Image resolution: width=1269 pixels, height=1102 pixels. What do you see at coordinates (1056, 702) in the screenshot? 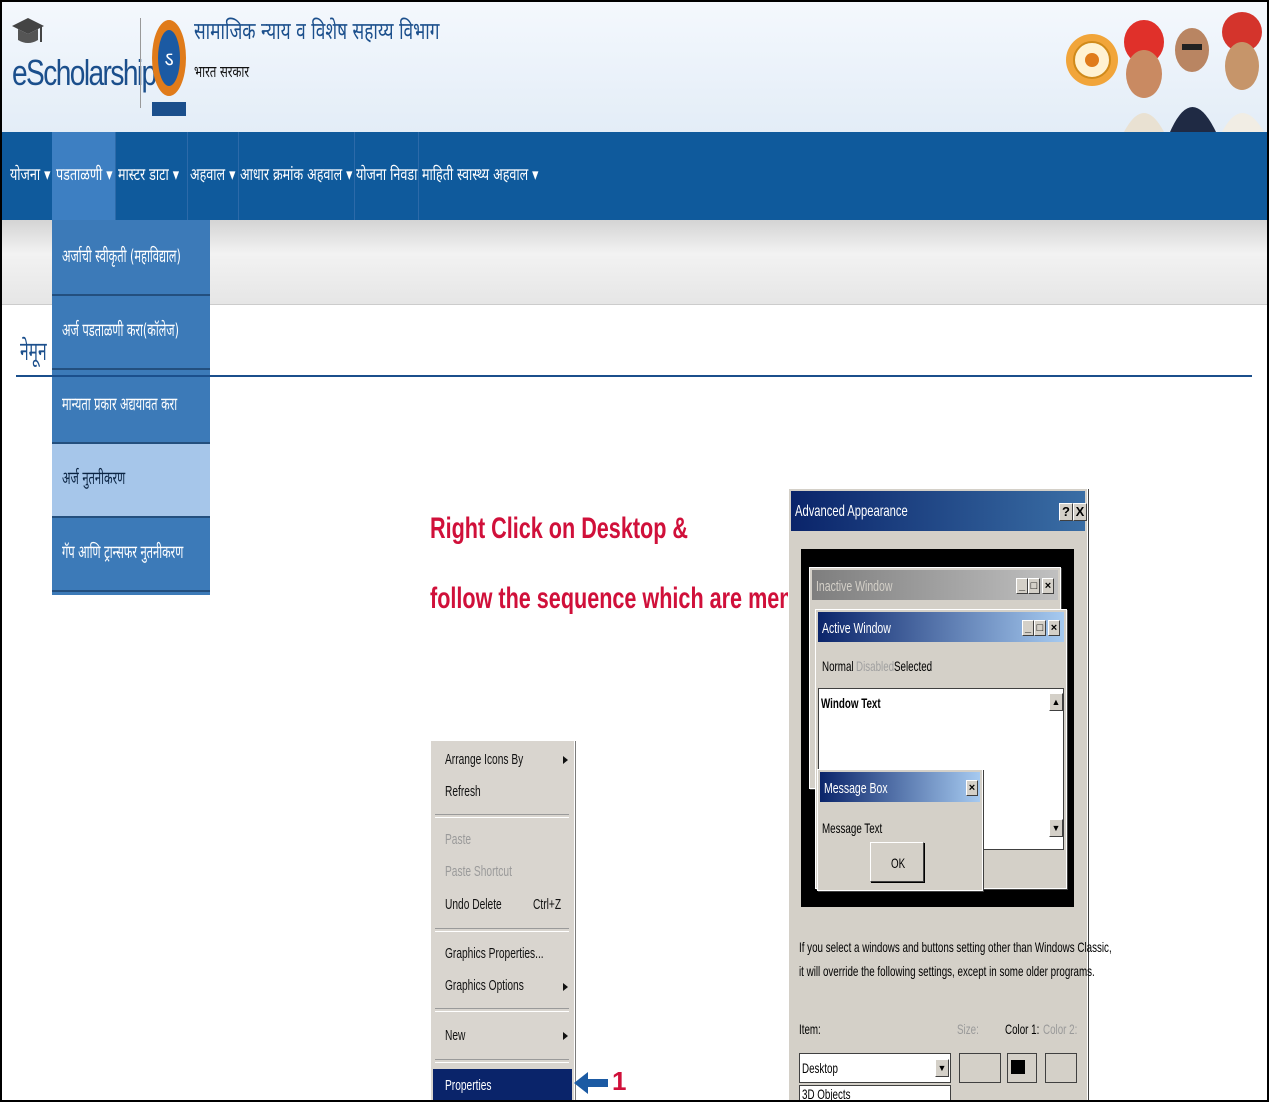
I see `scroll-up-icon: ▲` at bounding box center [1056, 702].